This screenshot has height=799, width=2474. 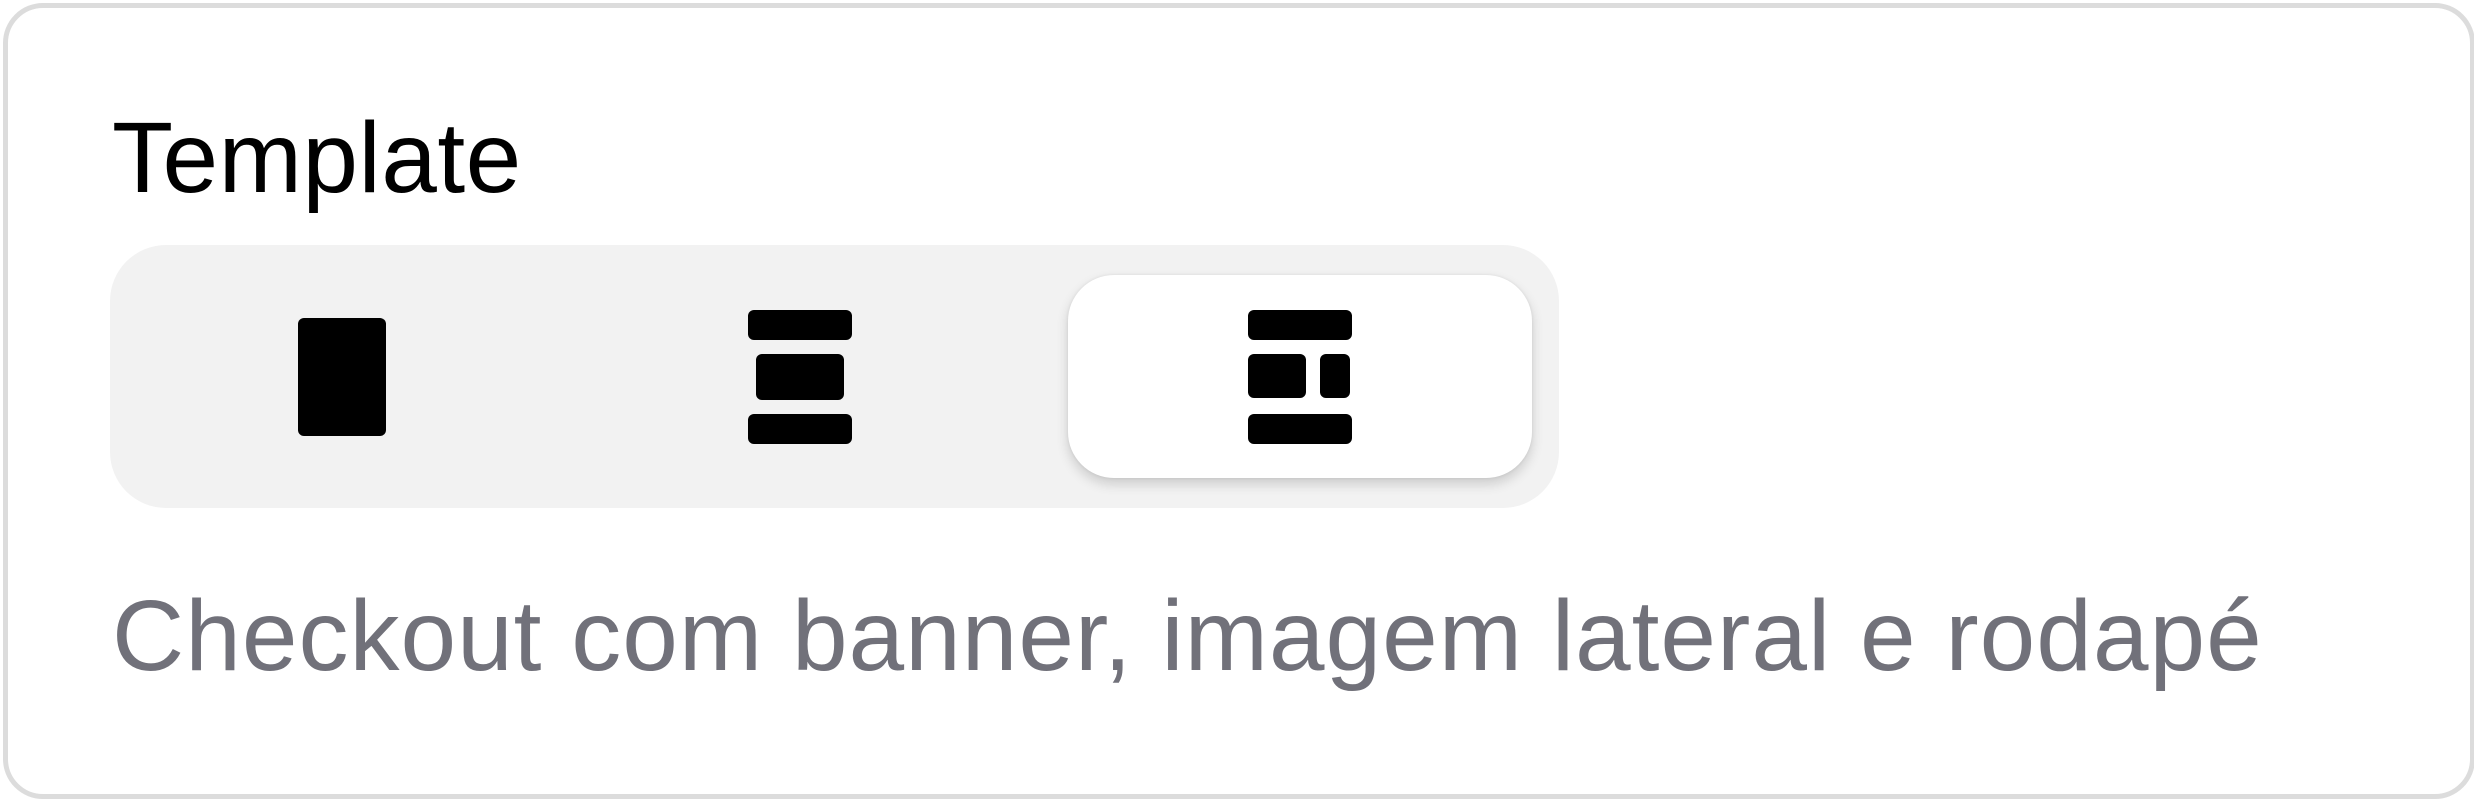 I want to click on layout-single-block-icon, so click(x=342, y=376).